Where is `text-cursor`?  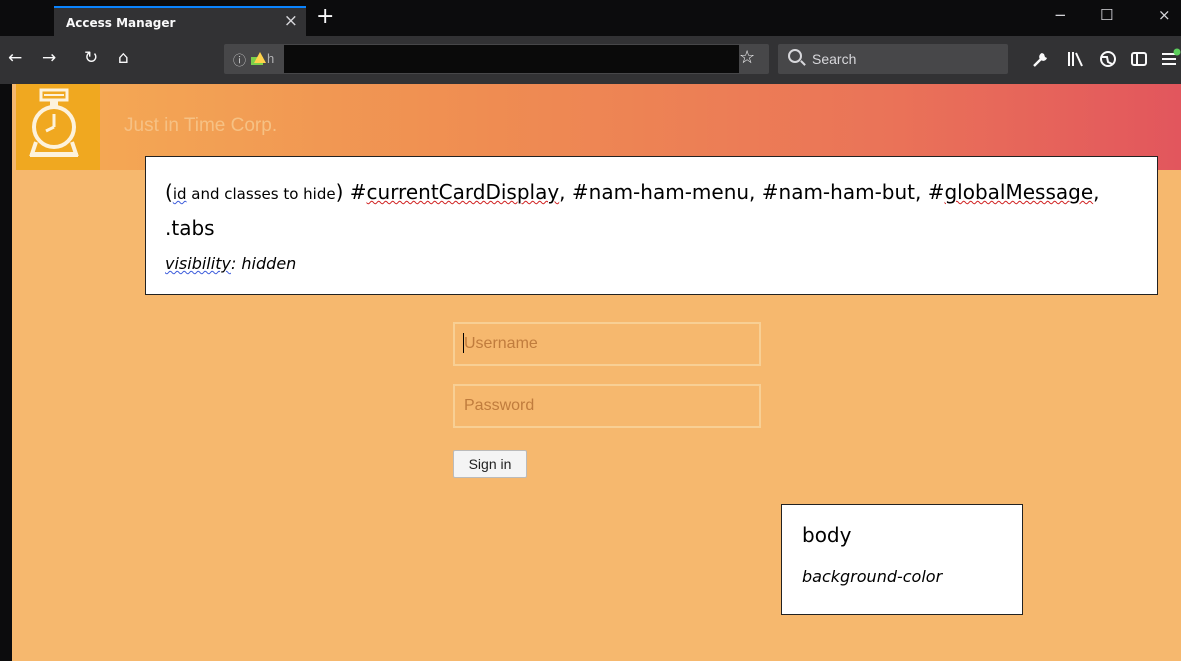
text-cursor is located at coordinates (463, 343).